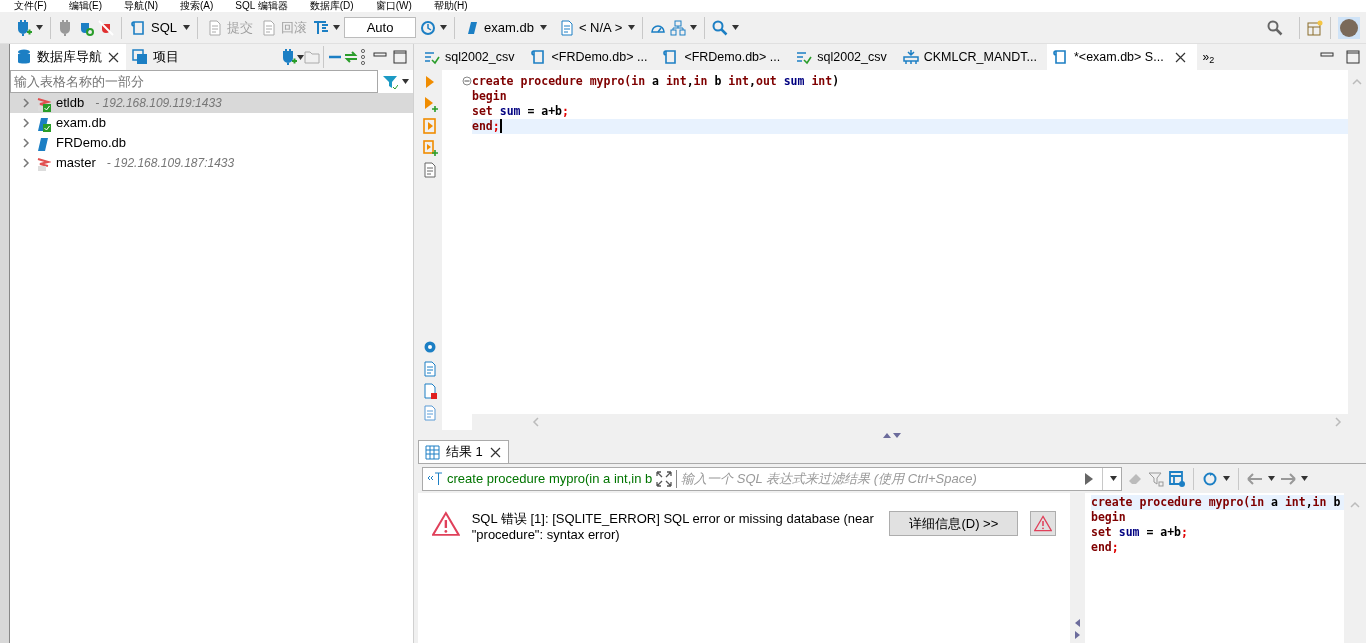 This screenshot has height=643, width=1366. I want to click on document-icon, so click(566, 27).